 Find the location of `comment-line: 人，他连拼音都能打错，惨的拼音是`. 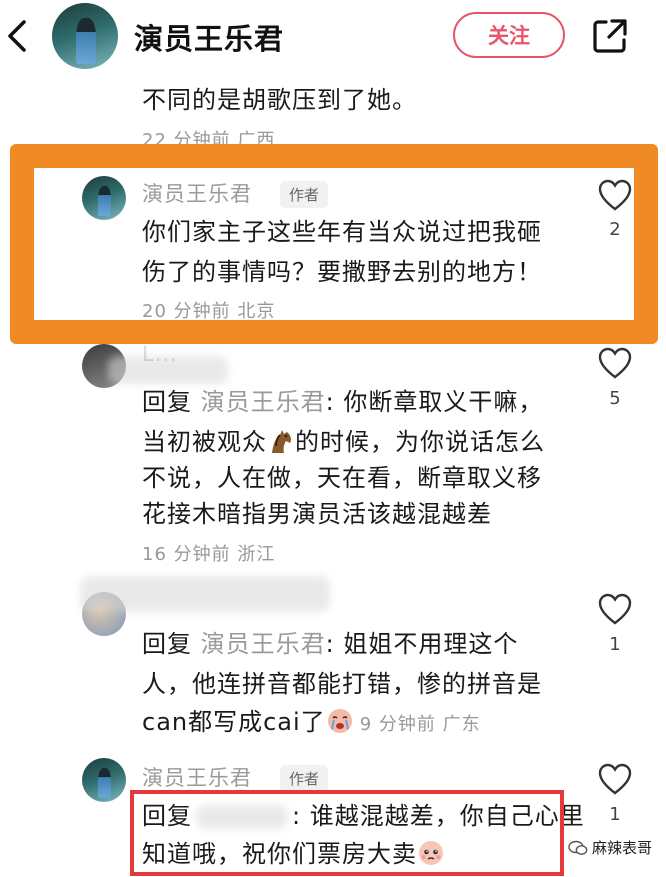

comment-line: 人，他连拼音都能打错，惨的拼音是 is located at coordinates (342, 684).